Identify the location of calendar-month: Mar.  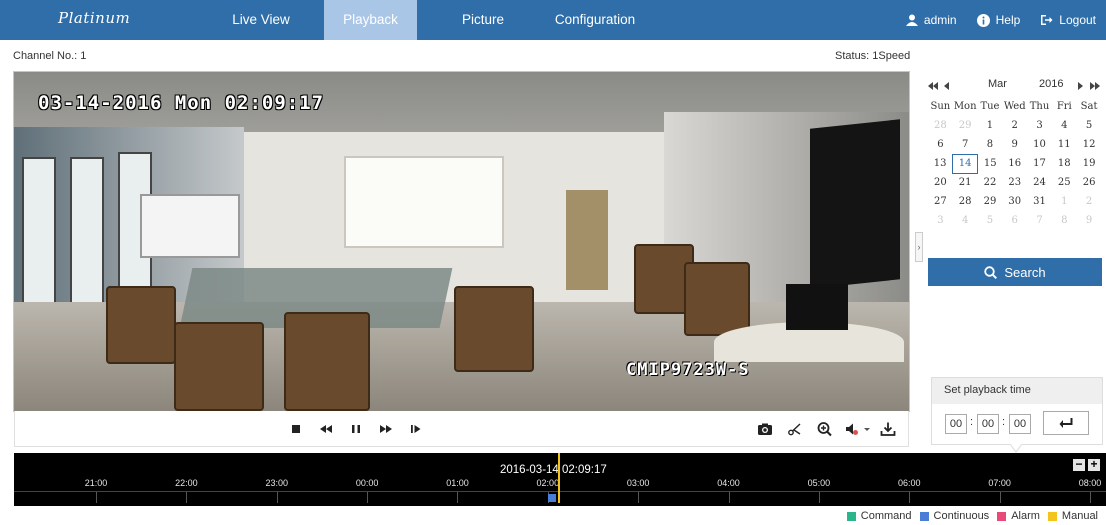
(997, 84).